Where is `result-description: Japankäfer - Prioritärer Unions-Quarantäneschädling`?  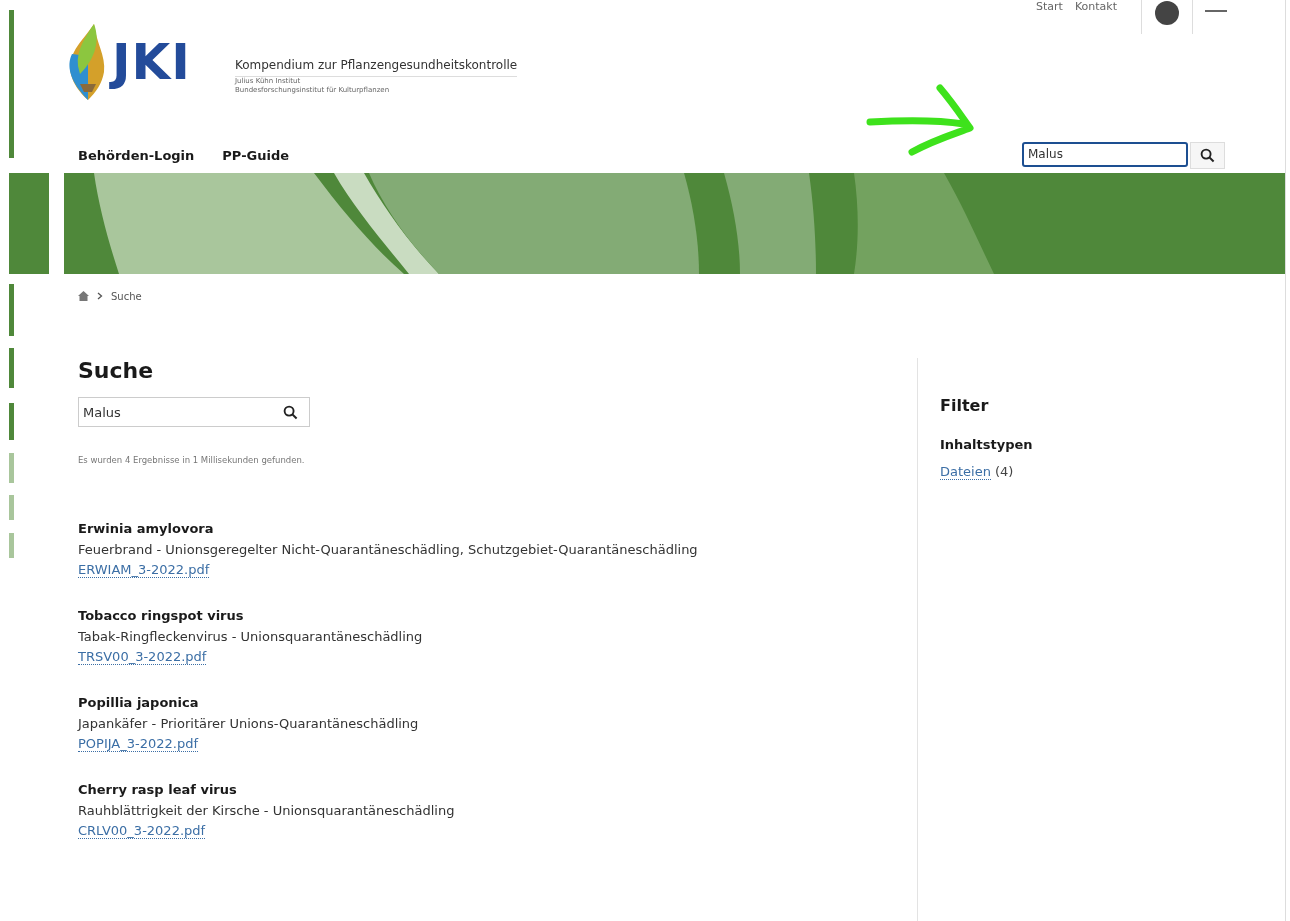 result-description: Japankäfer - Prioritärer Unions-Quarantäneschädling is located at coordinates (249, 723).